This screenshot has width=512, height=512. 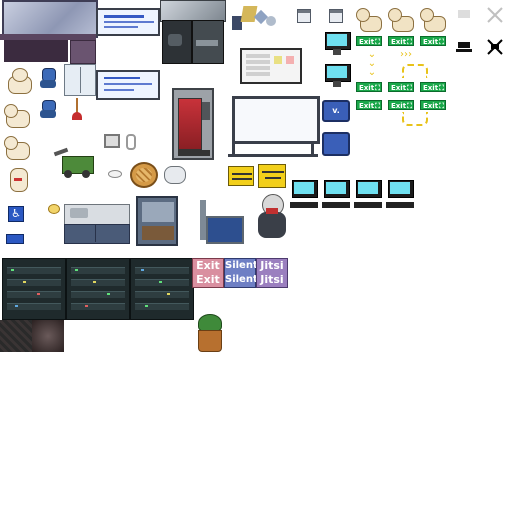 I want to click on bulletin-board-icon, so click(x=271, y=66).